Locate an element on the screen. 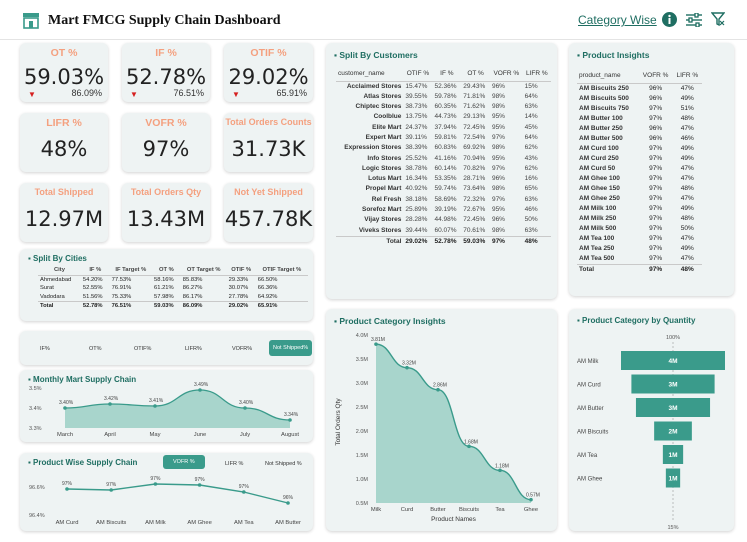  x-tick-label: Butter is located at coordinates (438, 510).